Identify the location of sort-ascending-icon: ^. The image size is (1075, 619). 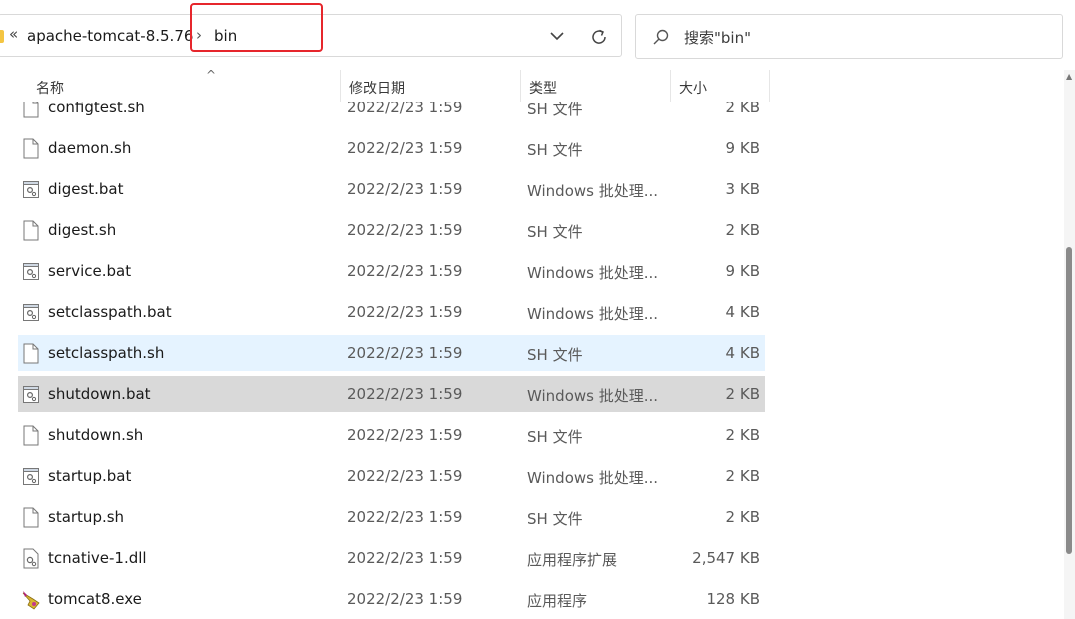
(211, 75).